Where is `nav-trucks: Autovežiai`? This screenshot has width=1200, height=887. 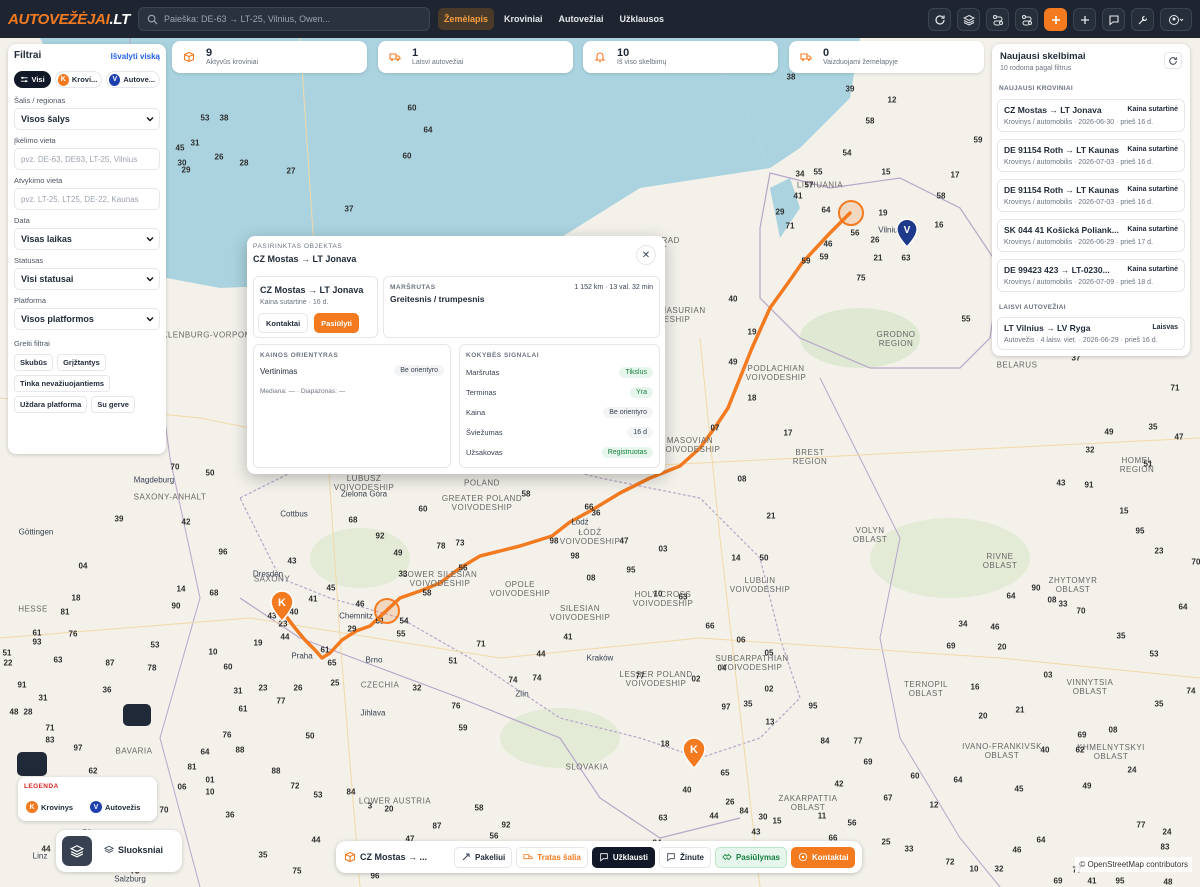
nav-trucks: Autovežiai is located at coordinates (580, 19).